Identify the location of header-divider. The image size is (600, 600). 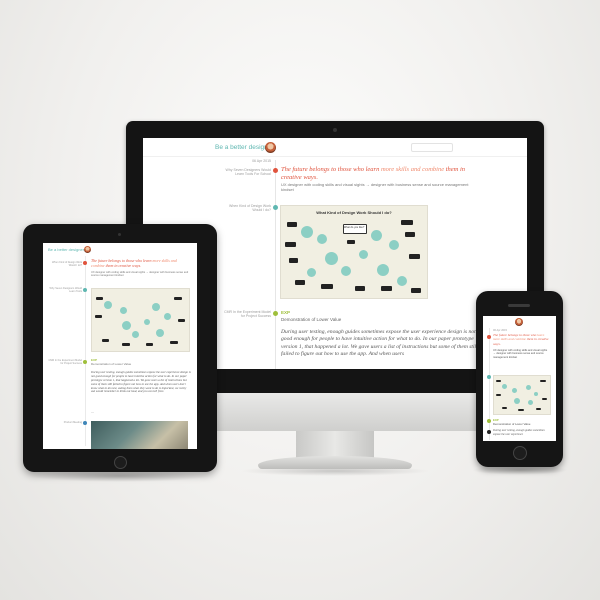
(335, 156).